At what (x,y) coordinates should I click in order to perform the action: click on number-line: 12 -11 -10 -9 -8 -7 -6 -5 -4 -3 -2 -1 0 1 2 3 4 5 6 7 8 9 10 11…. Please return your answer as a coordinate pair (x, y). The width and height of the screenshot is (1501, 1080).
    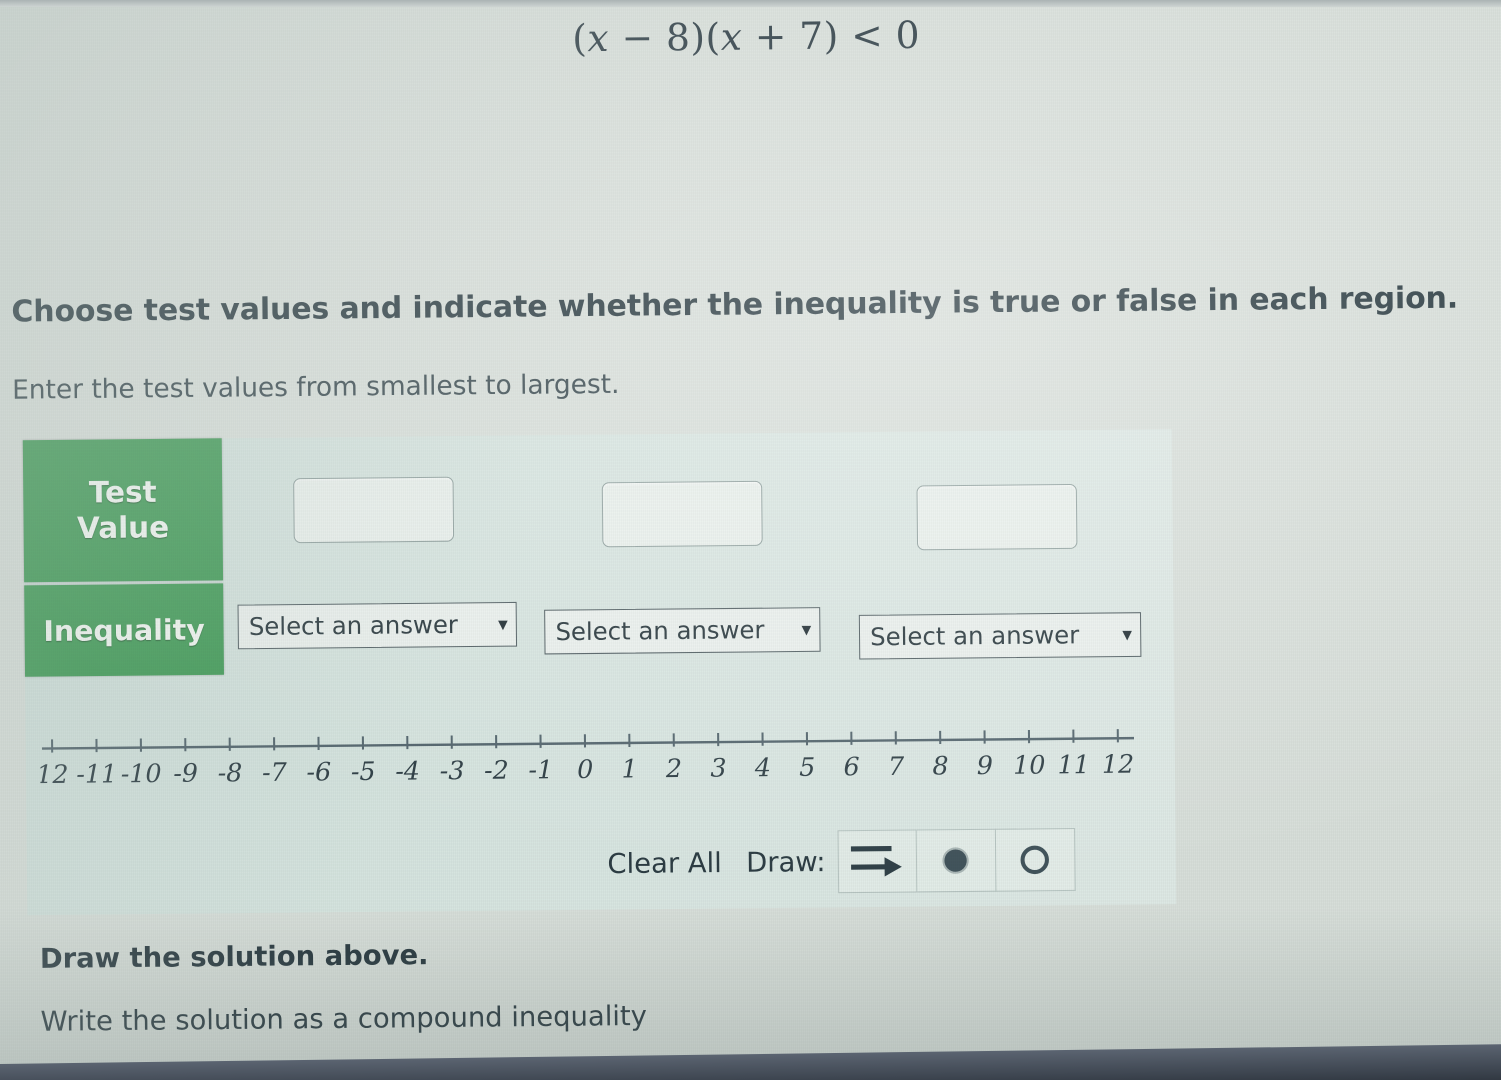
    Looking at the image, I should click on (587, 768).